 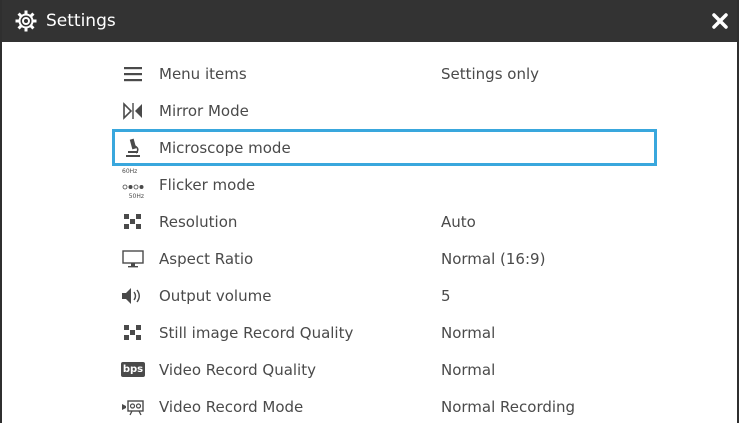 I want to click on flicker-60hz-label: 60Hz, so click(x=130, y=171).